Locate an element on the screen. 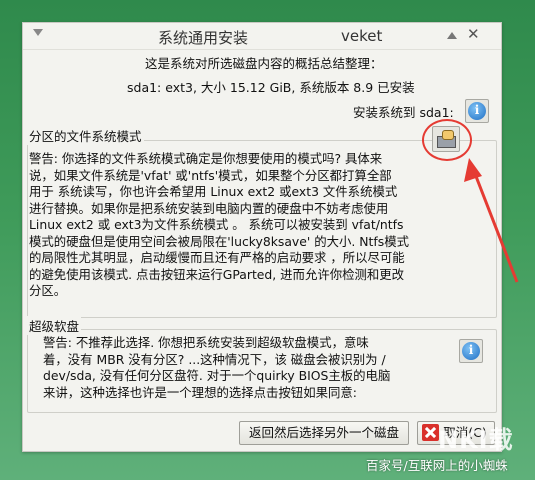 The height and width of the screenshot is (480, 535). watermark-logo: NKI载 is located at coordinates (476, 440).